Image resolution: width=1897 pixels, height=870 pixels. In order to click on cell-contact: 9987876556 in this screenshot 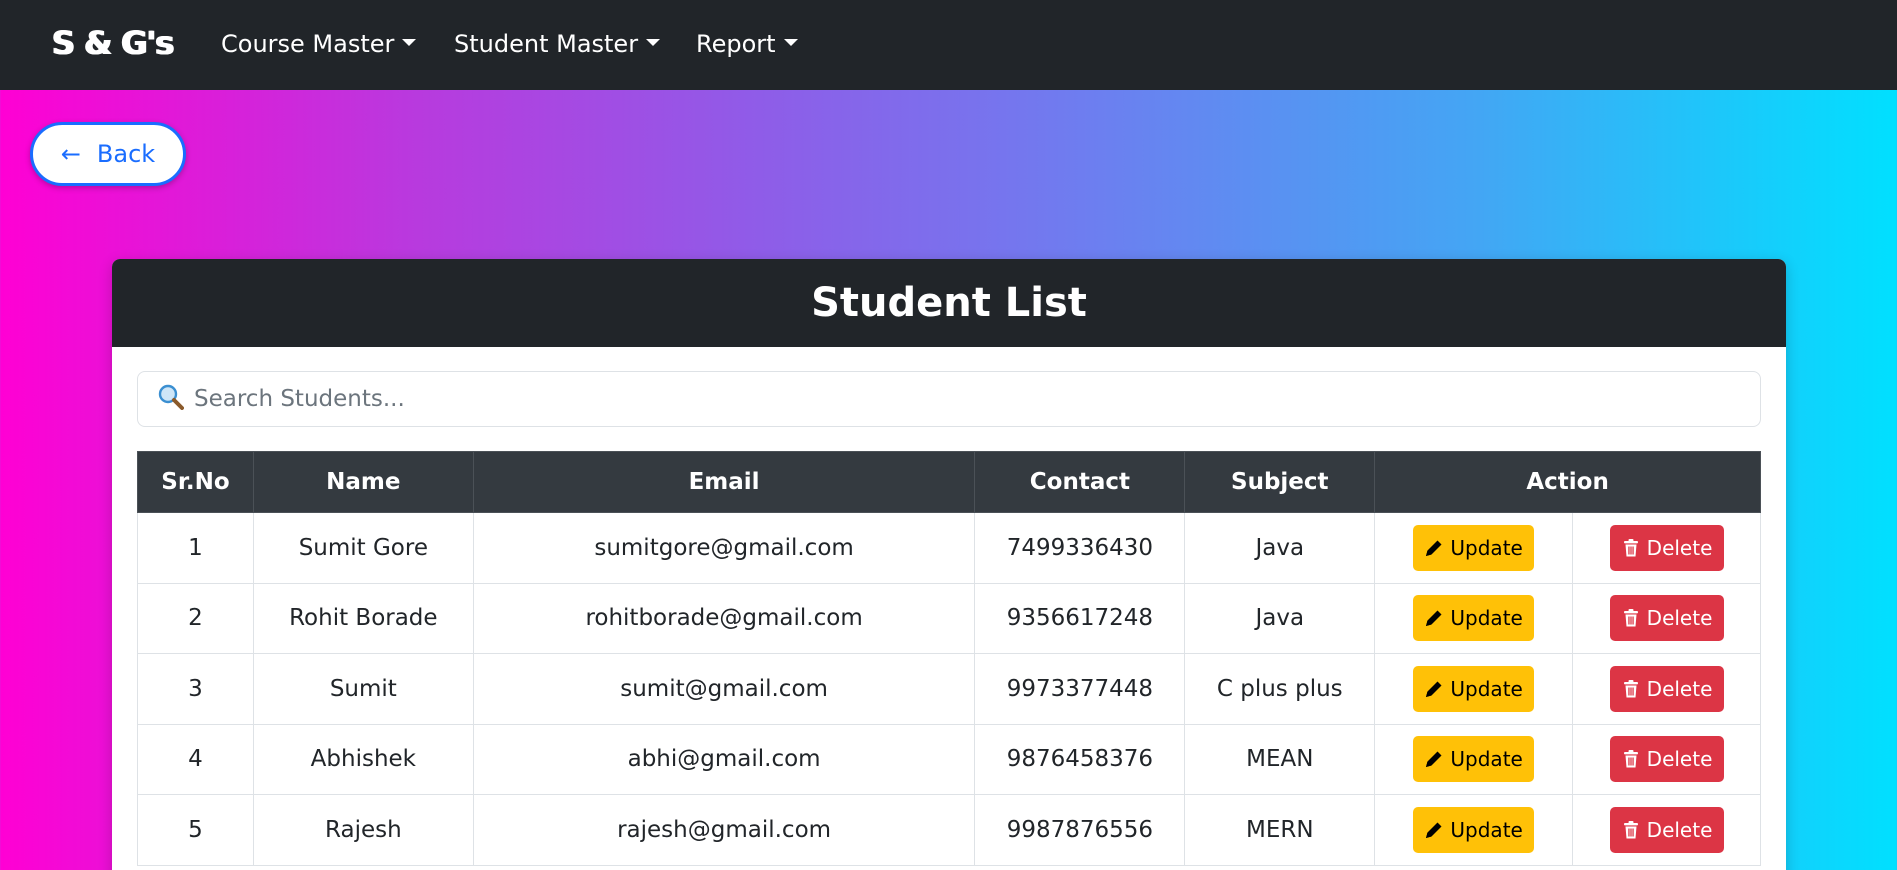, I will do `click(1080, 830)`.